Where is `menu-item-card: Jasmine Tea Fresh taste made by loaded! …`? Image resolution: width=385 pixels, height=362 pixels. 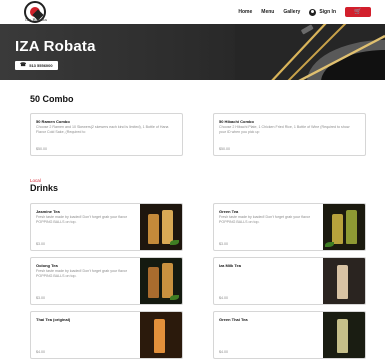
menu-item-card: Jasmine Tea Fresh taste made by loaded! … is located at coordinates (106, 227).